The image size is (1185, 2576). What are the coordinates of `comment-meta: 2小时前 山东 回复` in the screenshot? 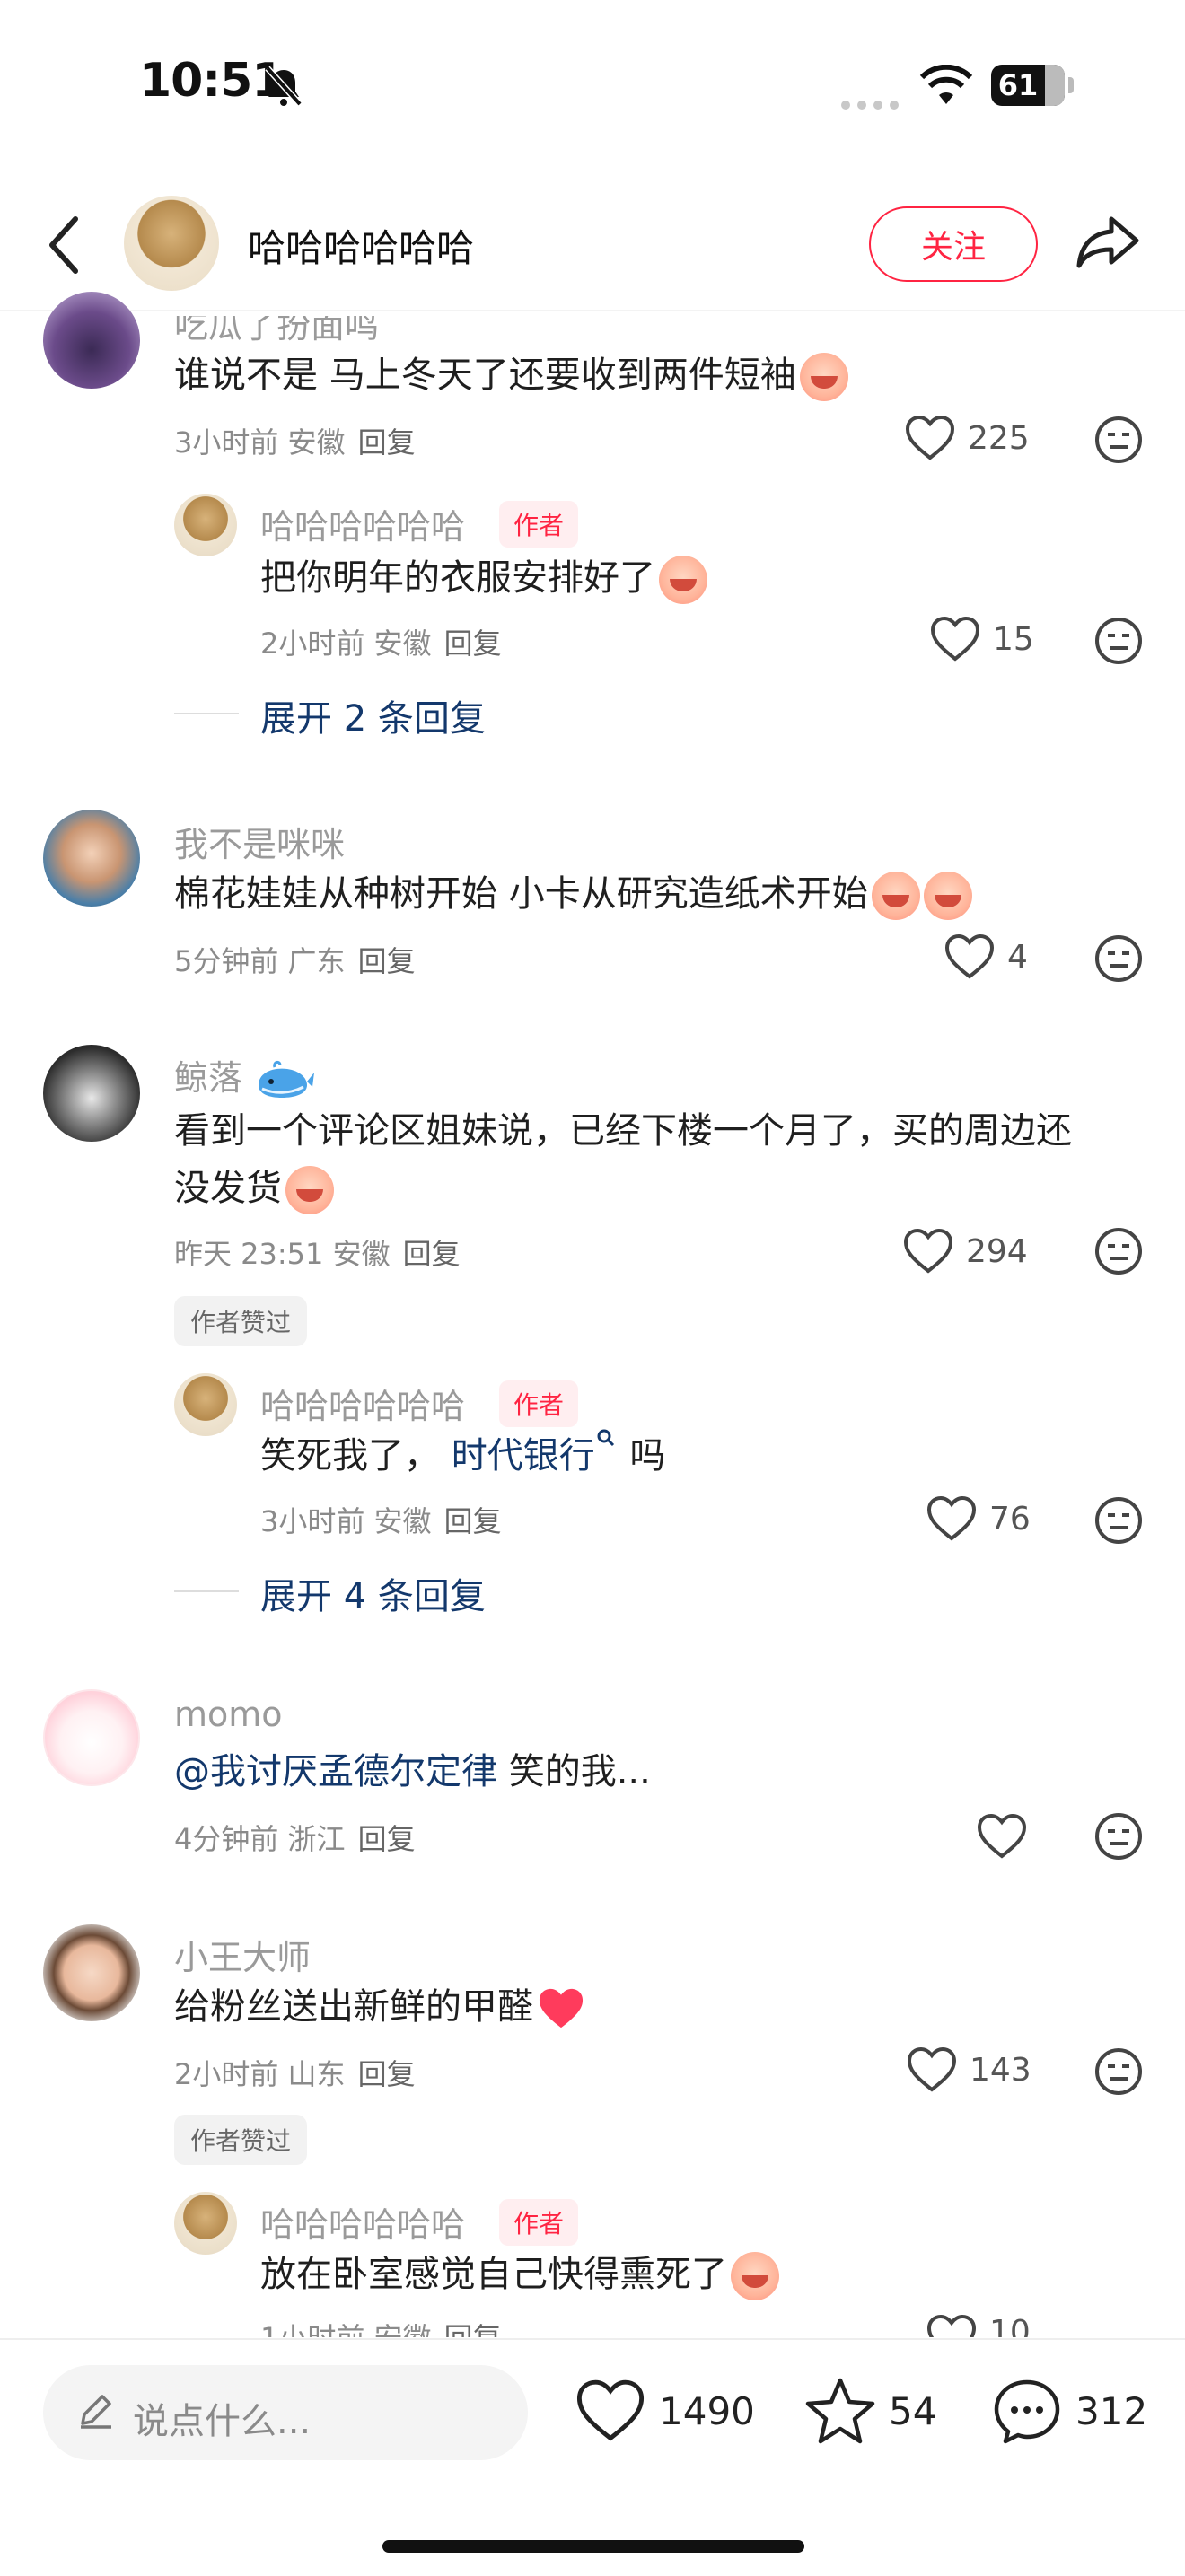 It's located at (295, 2074).